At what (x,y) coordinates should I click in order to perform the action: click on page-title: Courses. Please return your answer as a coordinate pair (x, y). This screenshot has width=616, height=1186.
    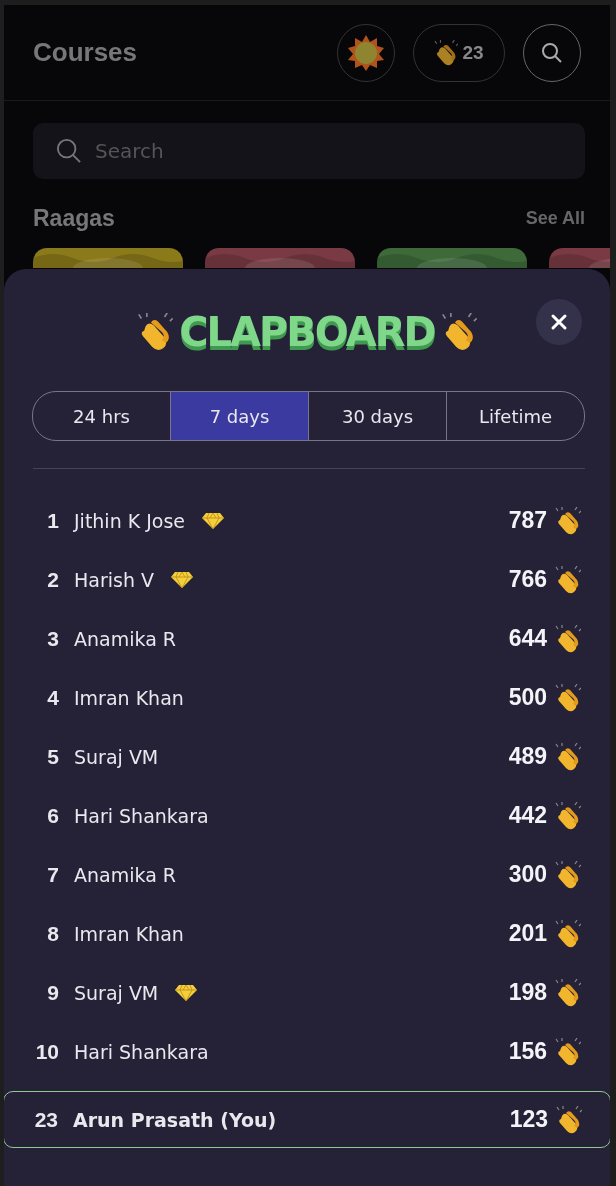
    Looking at the image, I should click on (85, 52).